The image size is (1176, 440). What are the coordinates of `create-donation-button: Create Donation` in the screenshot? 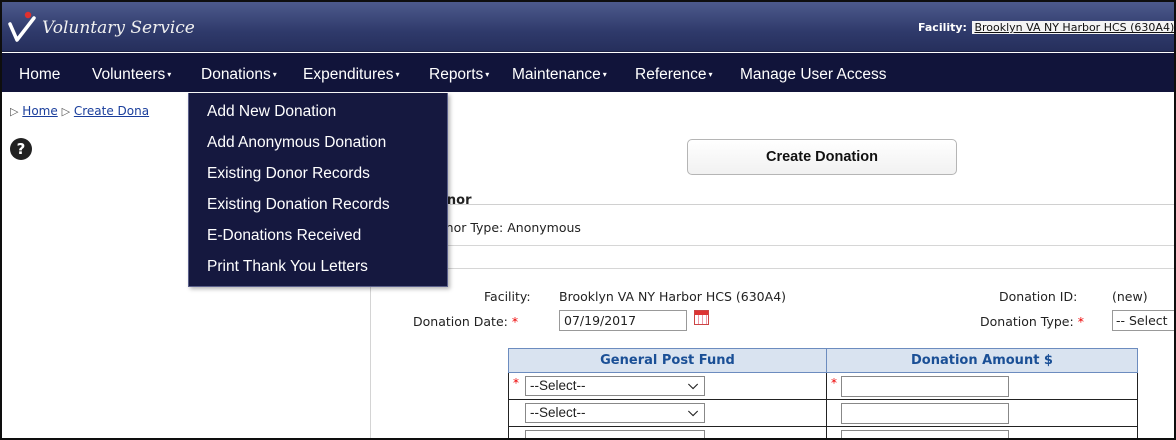 It's located at (822, 157).